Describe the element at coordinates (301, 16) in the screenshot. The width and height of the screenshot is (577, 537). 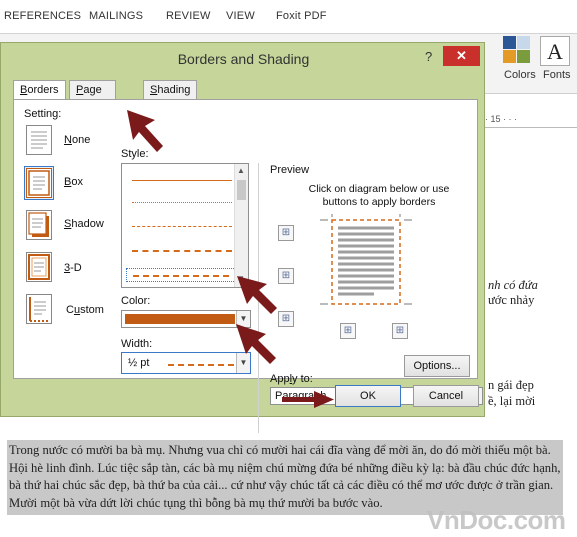
I see `tab-foxit-pdf: Foxit PDF` at that location.